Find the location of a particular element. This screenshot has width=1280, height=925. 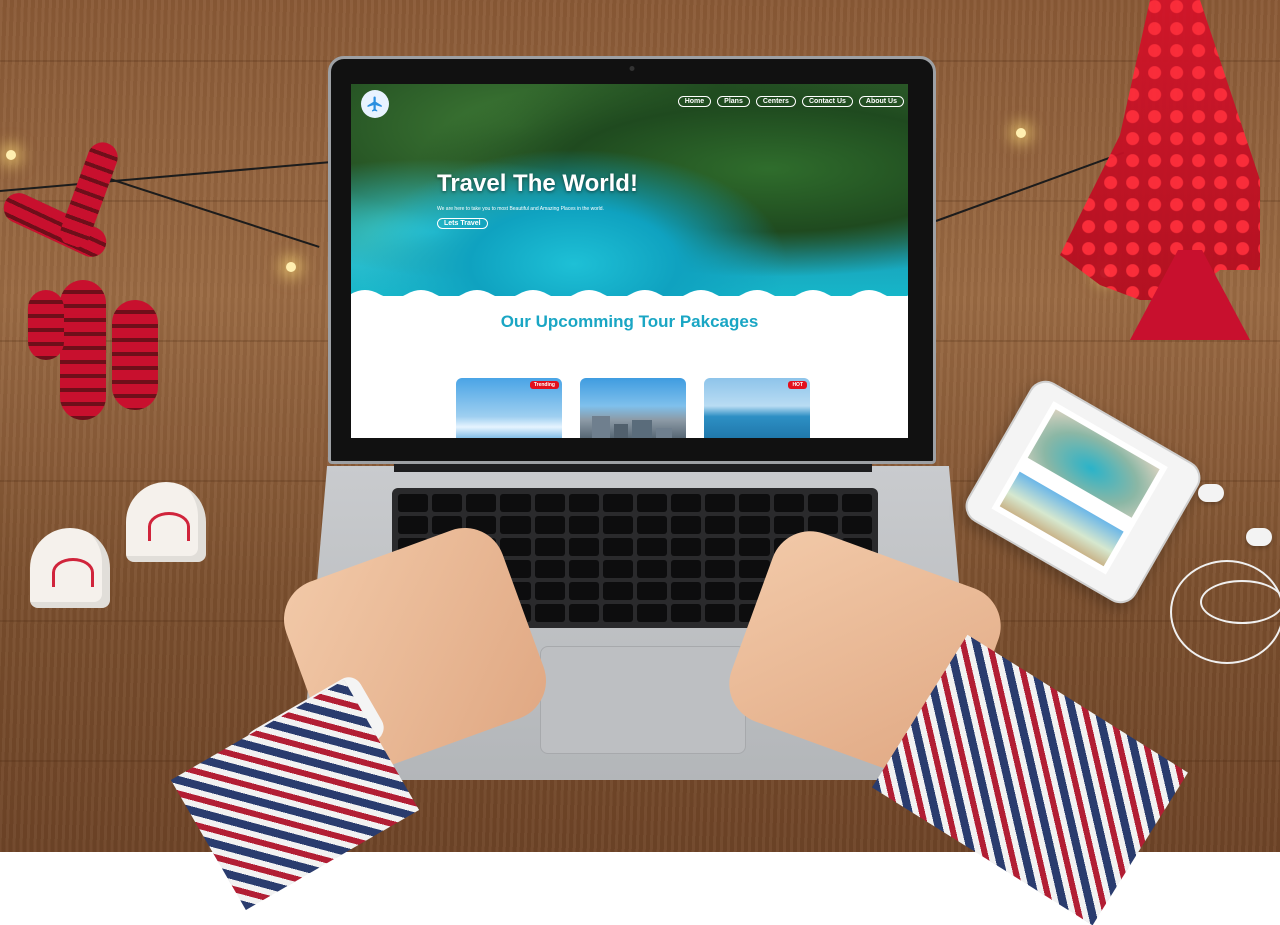

nav-about-us: About Us is located at coordinates (881, 101).